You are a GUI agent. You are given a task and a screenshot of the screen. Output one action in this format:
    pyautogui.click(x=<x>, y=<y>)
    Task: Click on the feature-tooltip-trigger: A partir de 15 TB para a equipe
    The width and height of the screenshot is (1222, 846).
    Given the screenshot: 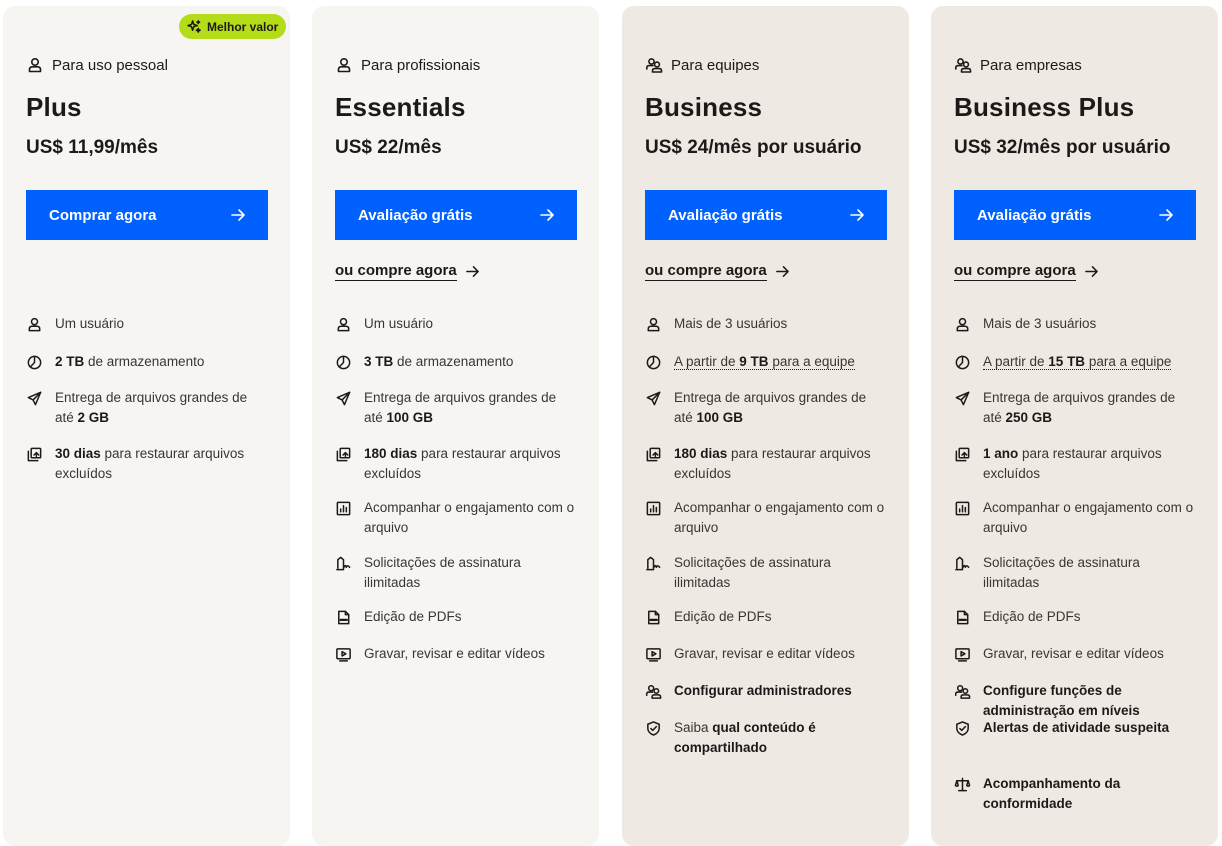 What is the action you would take?
    pyautogui.click(x=1077, y=362)
    